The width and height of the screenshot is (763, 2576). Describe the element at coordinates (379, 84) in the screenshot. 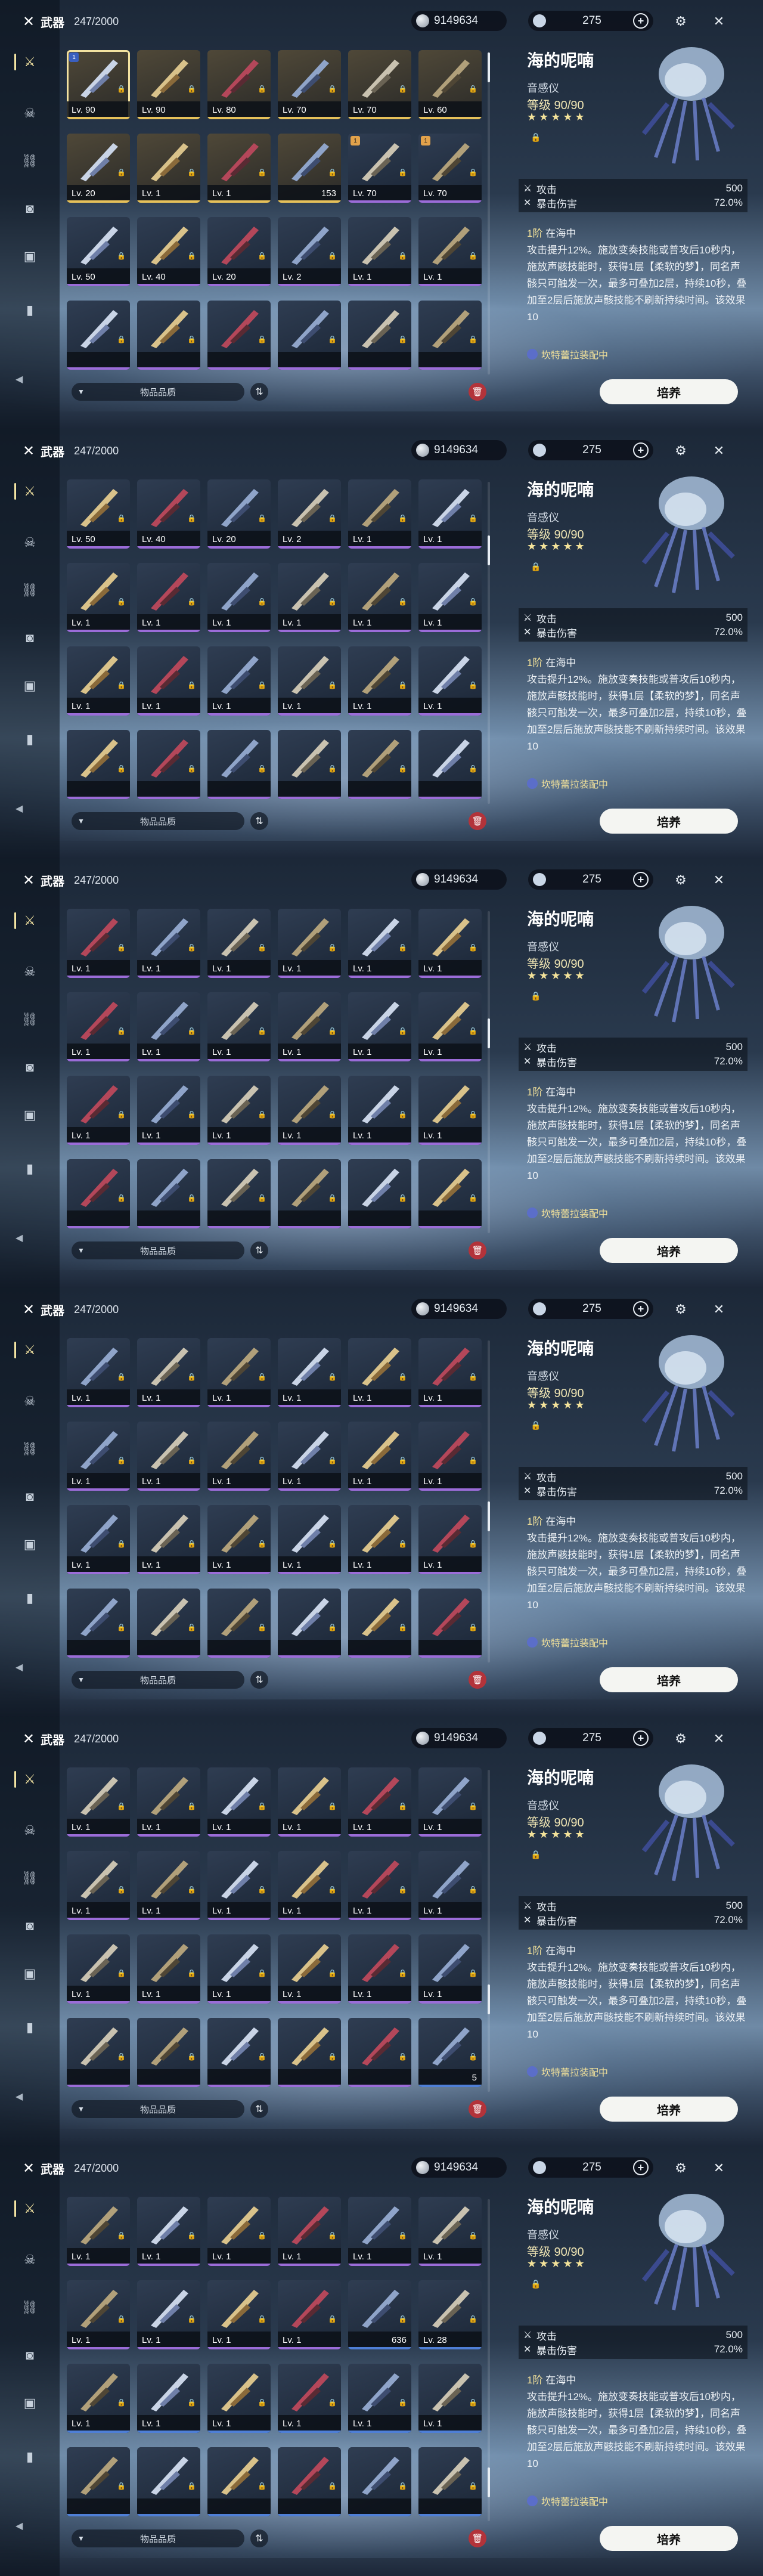

I see `weapon-card: 🔒 Lv. 70` at that location.